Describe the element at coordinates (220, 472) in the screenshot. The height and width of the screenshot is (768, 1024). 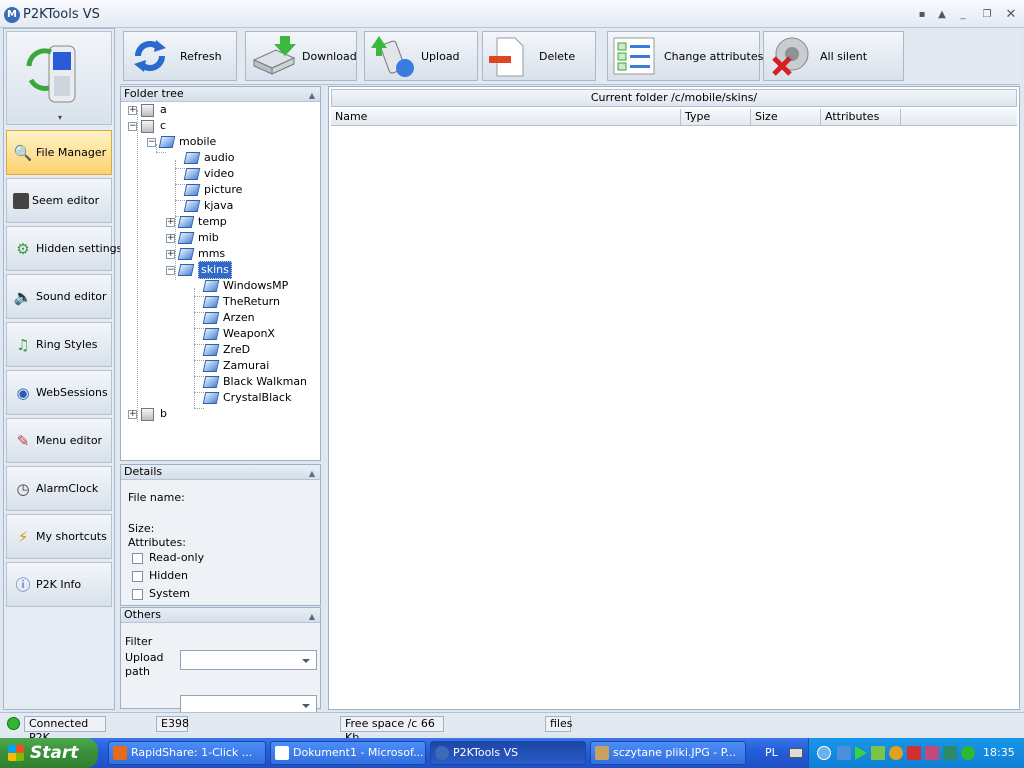
I see `details-header: Details ▲` at that location.